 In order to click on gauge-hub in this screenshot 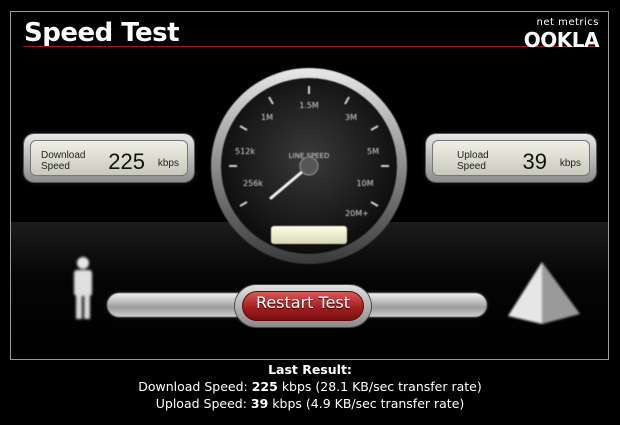, I will do `click(309, 166)`.